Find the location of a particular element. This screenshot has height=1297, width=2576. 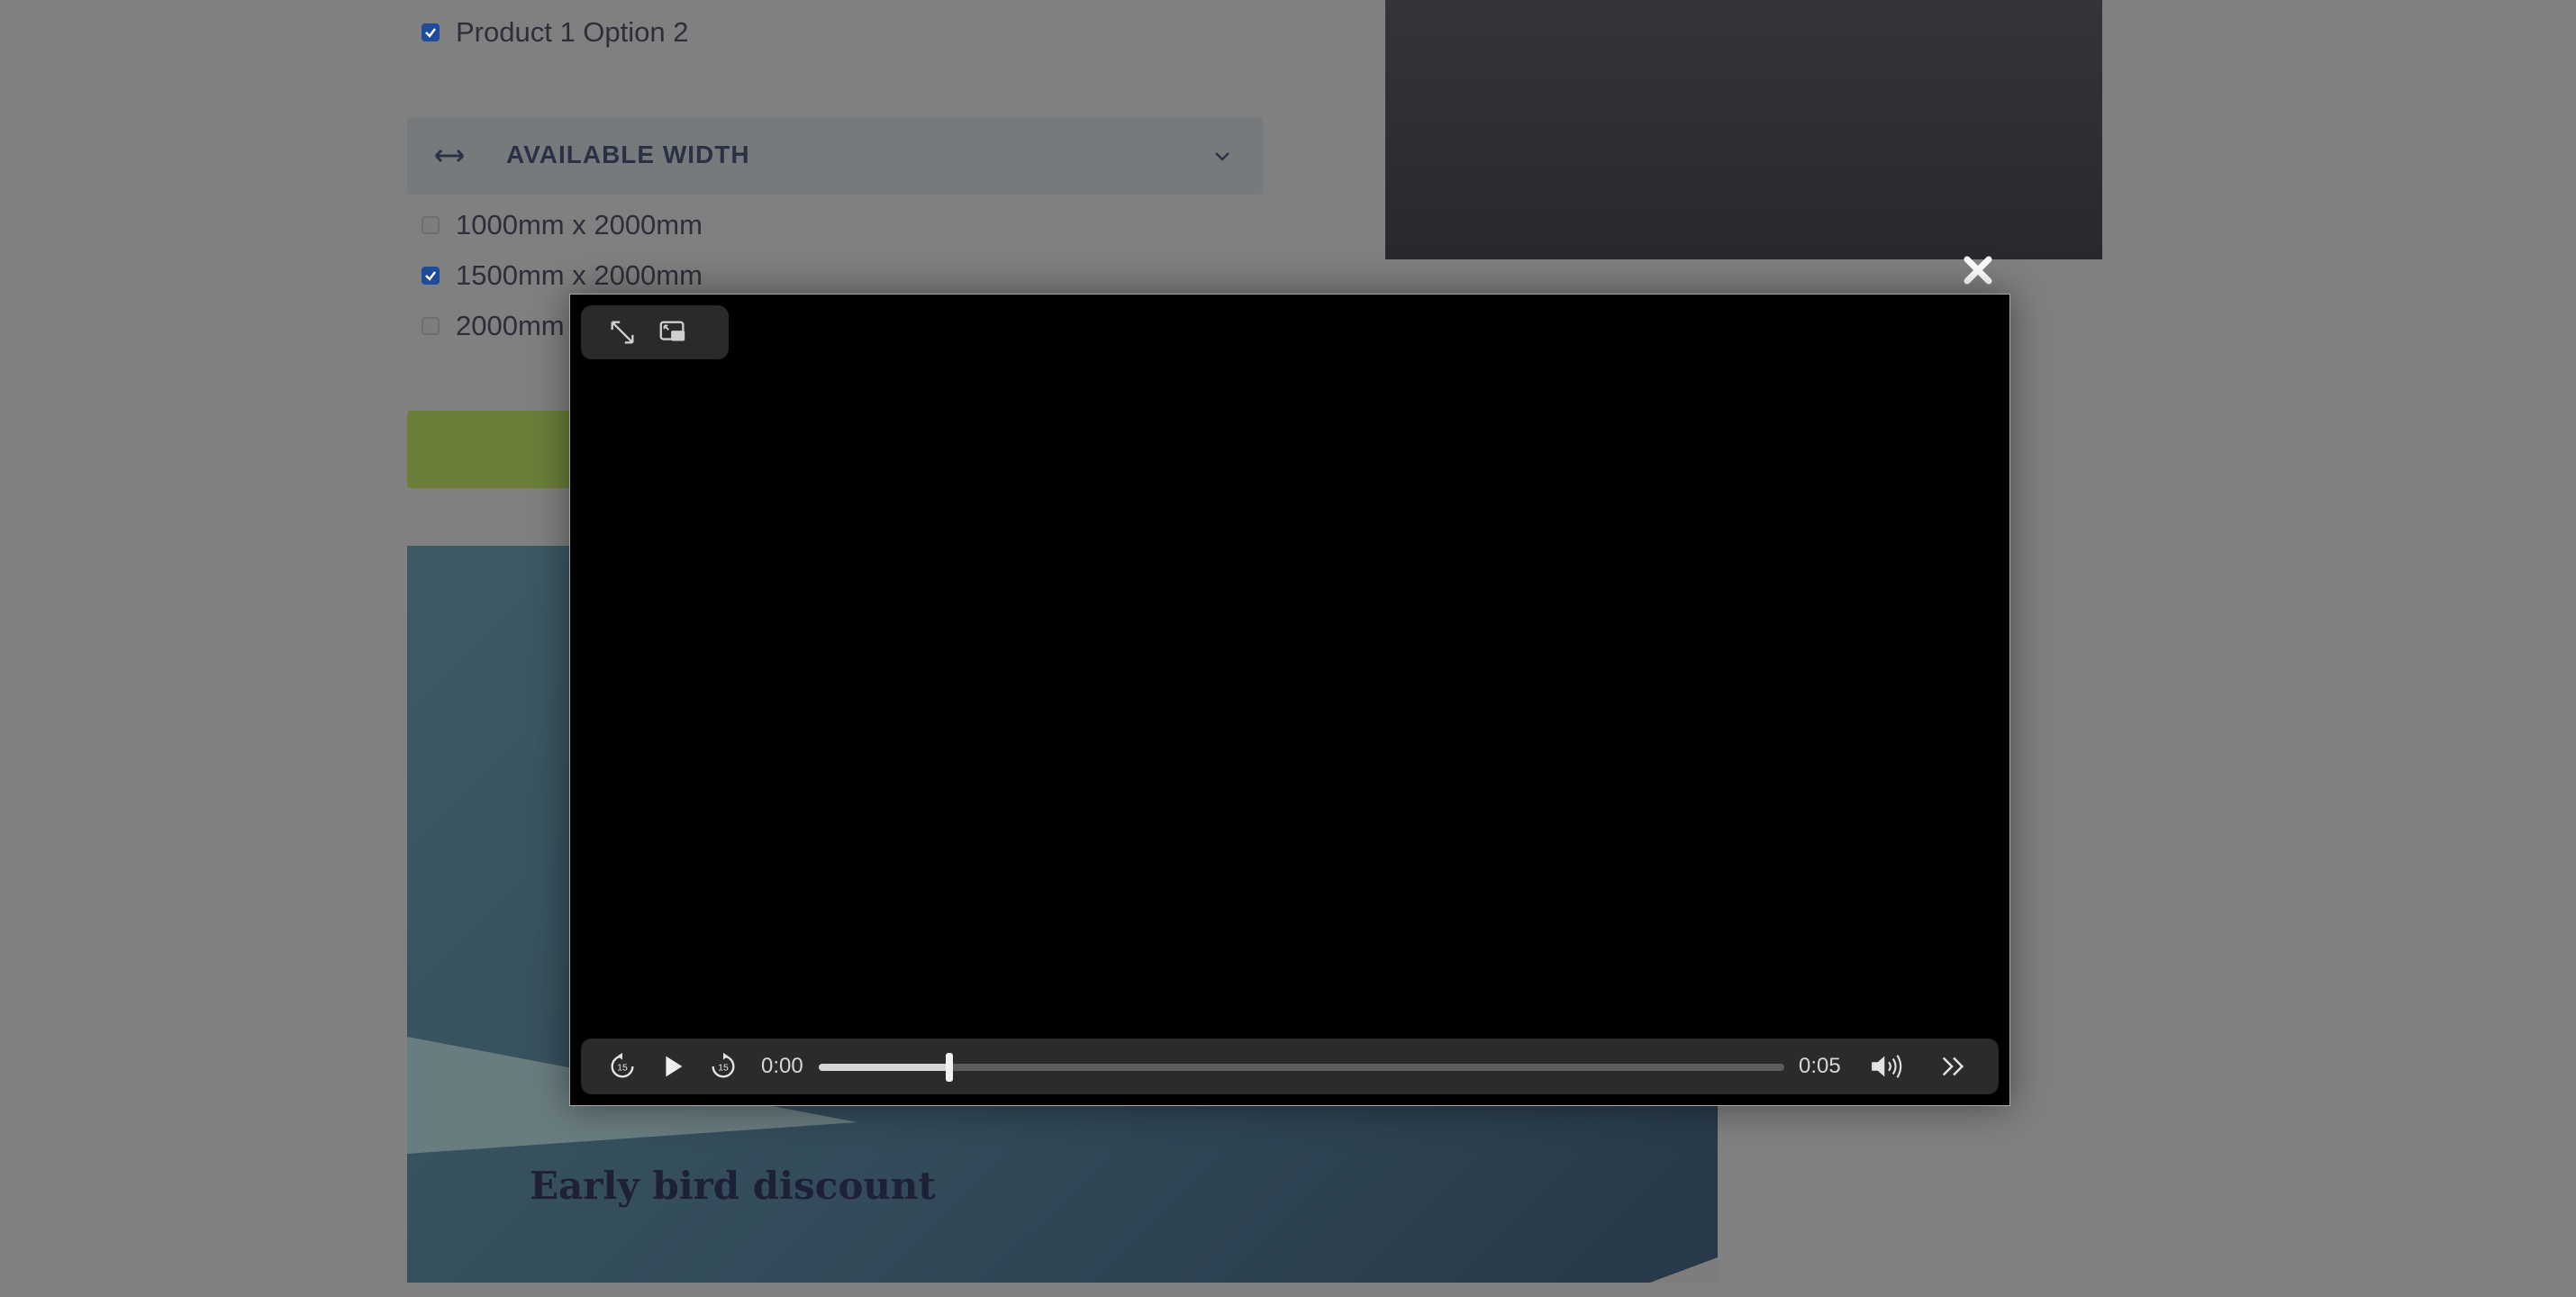

more-icon is located at coordinates (1953, 1066).